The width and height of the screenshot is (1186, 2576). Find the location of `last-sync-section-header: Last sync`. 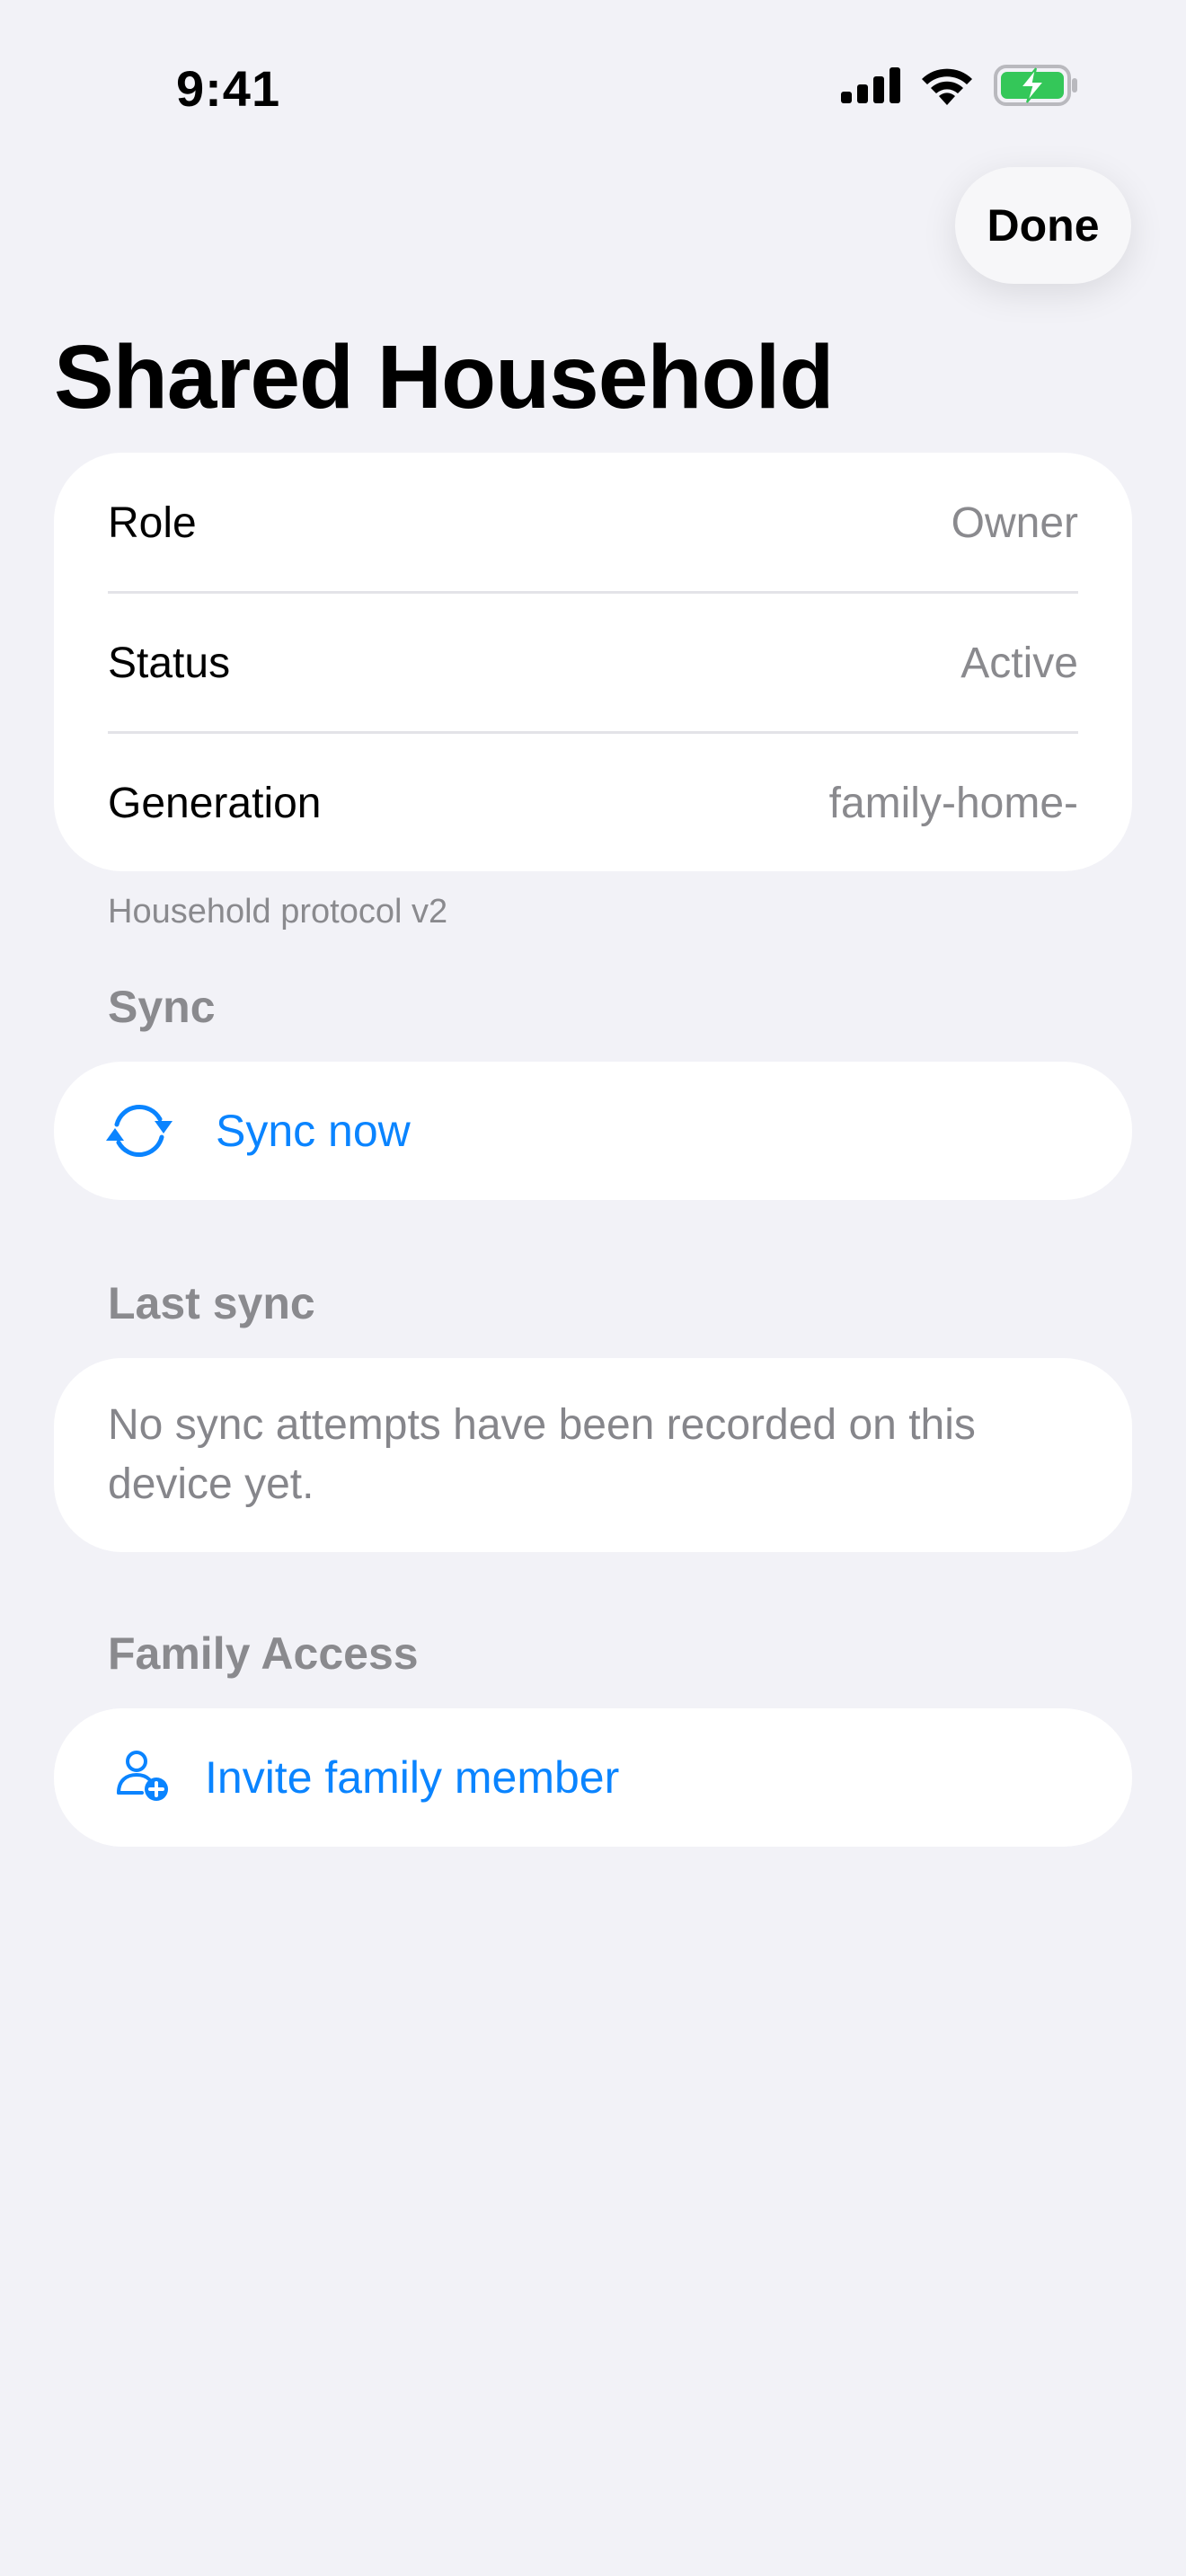

last-sync-section-header: Last sync is located at coordinates (211, 1303).